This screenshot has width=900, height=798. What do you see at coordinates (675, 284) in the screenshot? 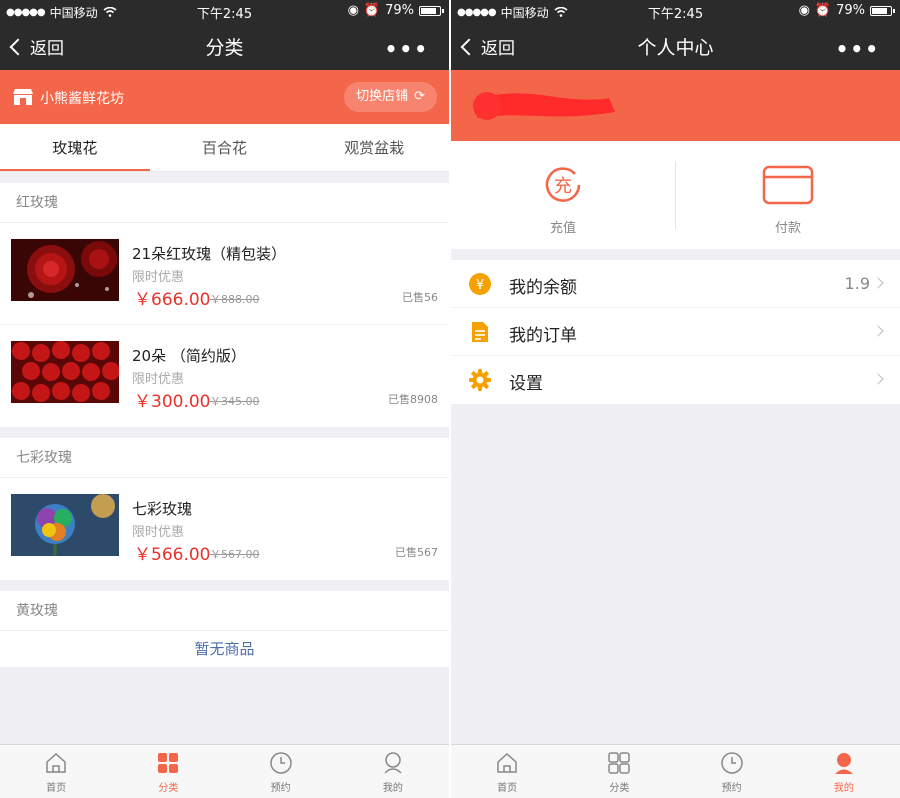
I see `menu-balance: ¥ 我的余额 1.9` at bounding box center [675, 284].